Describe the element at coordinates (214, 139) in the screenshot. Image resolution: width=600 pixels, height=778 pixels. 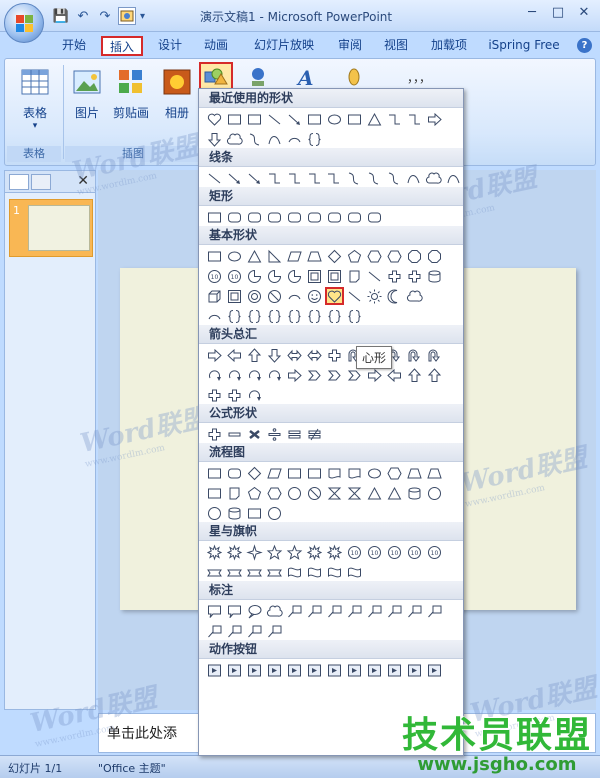
I see `darrow-shape-icon` at that location.